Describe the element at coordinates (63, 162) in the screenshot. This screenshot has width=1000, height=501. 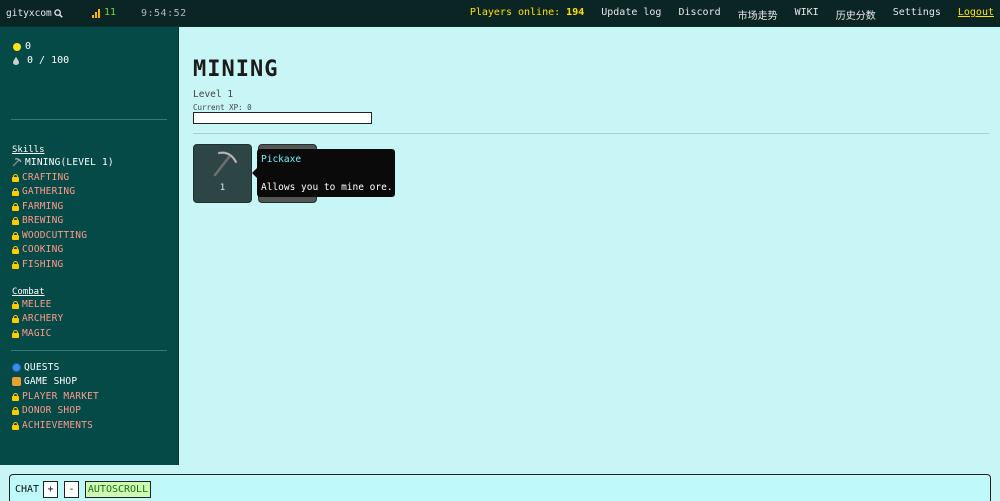
I see `sidebar-item-mining: MINING(LEVEL 1)` at that location.